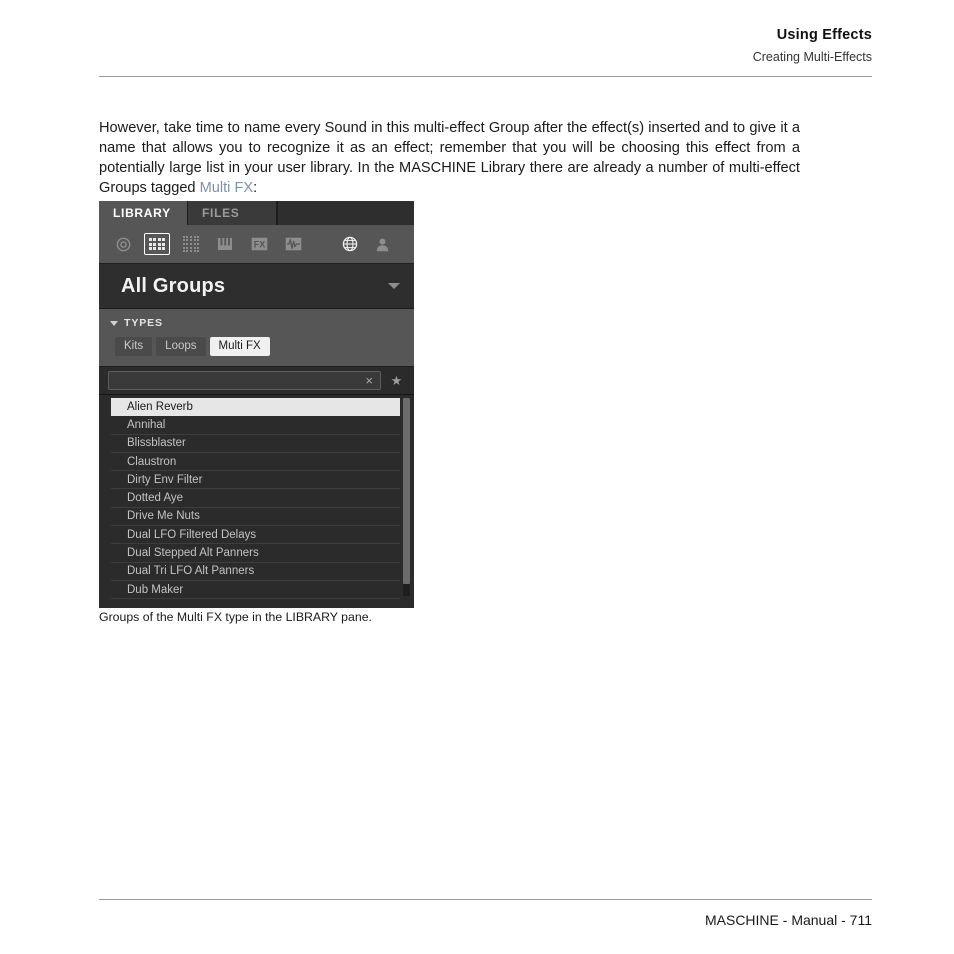  Describe the element at coordinates (225, 244) in the screenshot. I see `piano-keys-icon` at that location.